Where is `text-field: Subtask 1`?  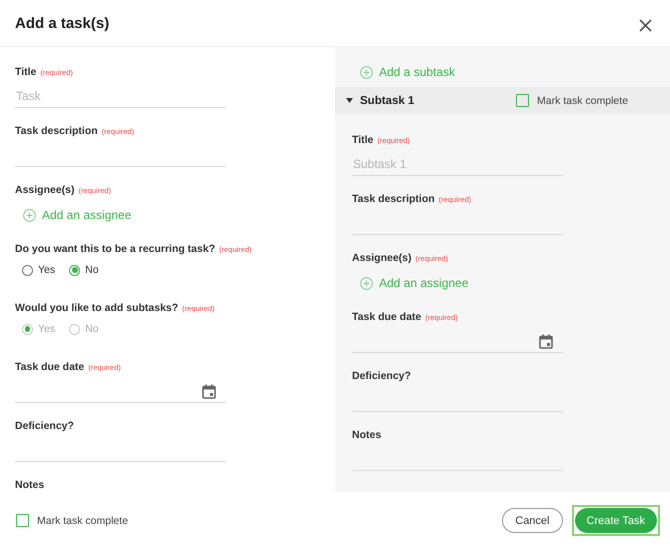
text-field: Subtask 1 is located at coordinates (457, 164).